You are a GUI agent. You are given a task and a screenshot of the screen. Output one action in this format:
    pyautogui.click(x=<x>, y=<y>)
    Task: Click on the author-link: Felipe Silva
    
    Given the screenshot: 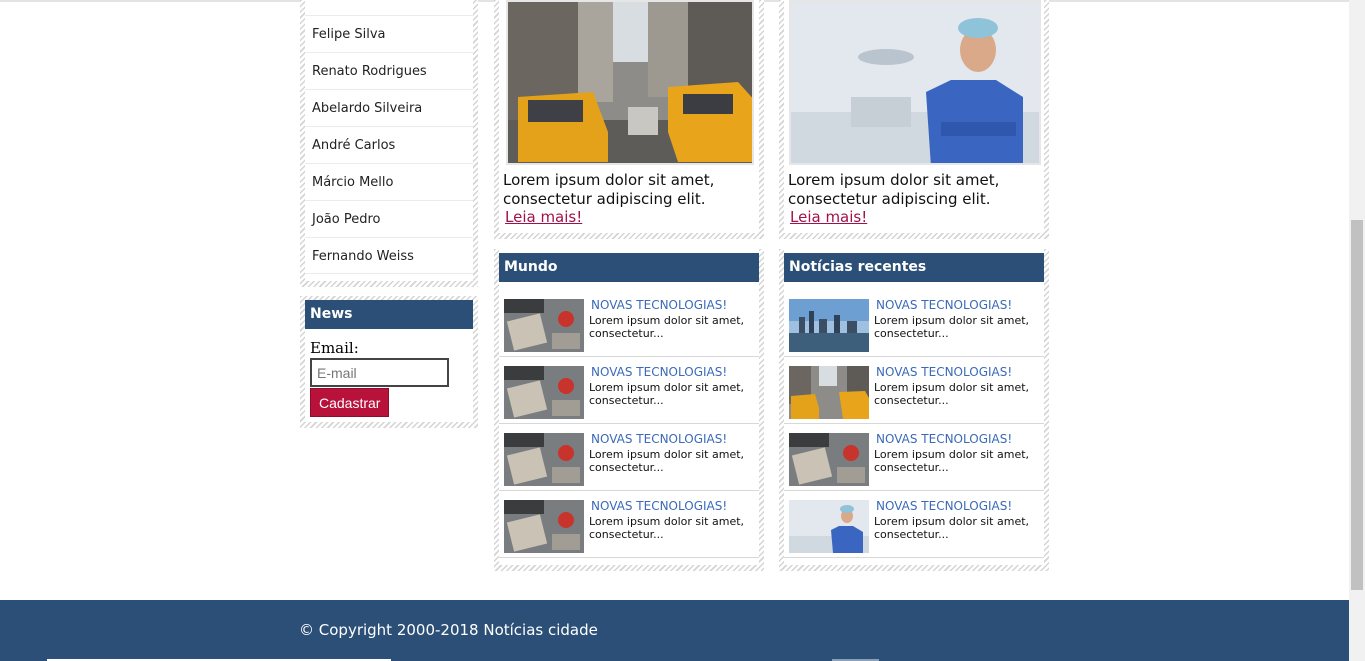 What is the action you would take?
    pyautogui.click(x=389, y=33)
    